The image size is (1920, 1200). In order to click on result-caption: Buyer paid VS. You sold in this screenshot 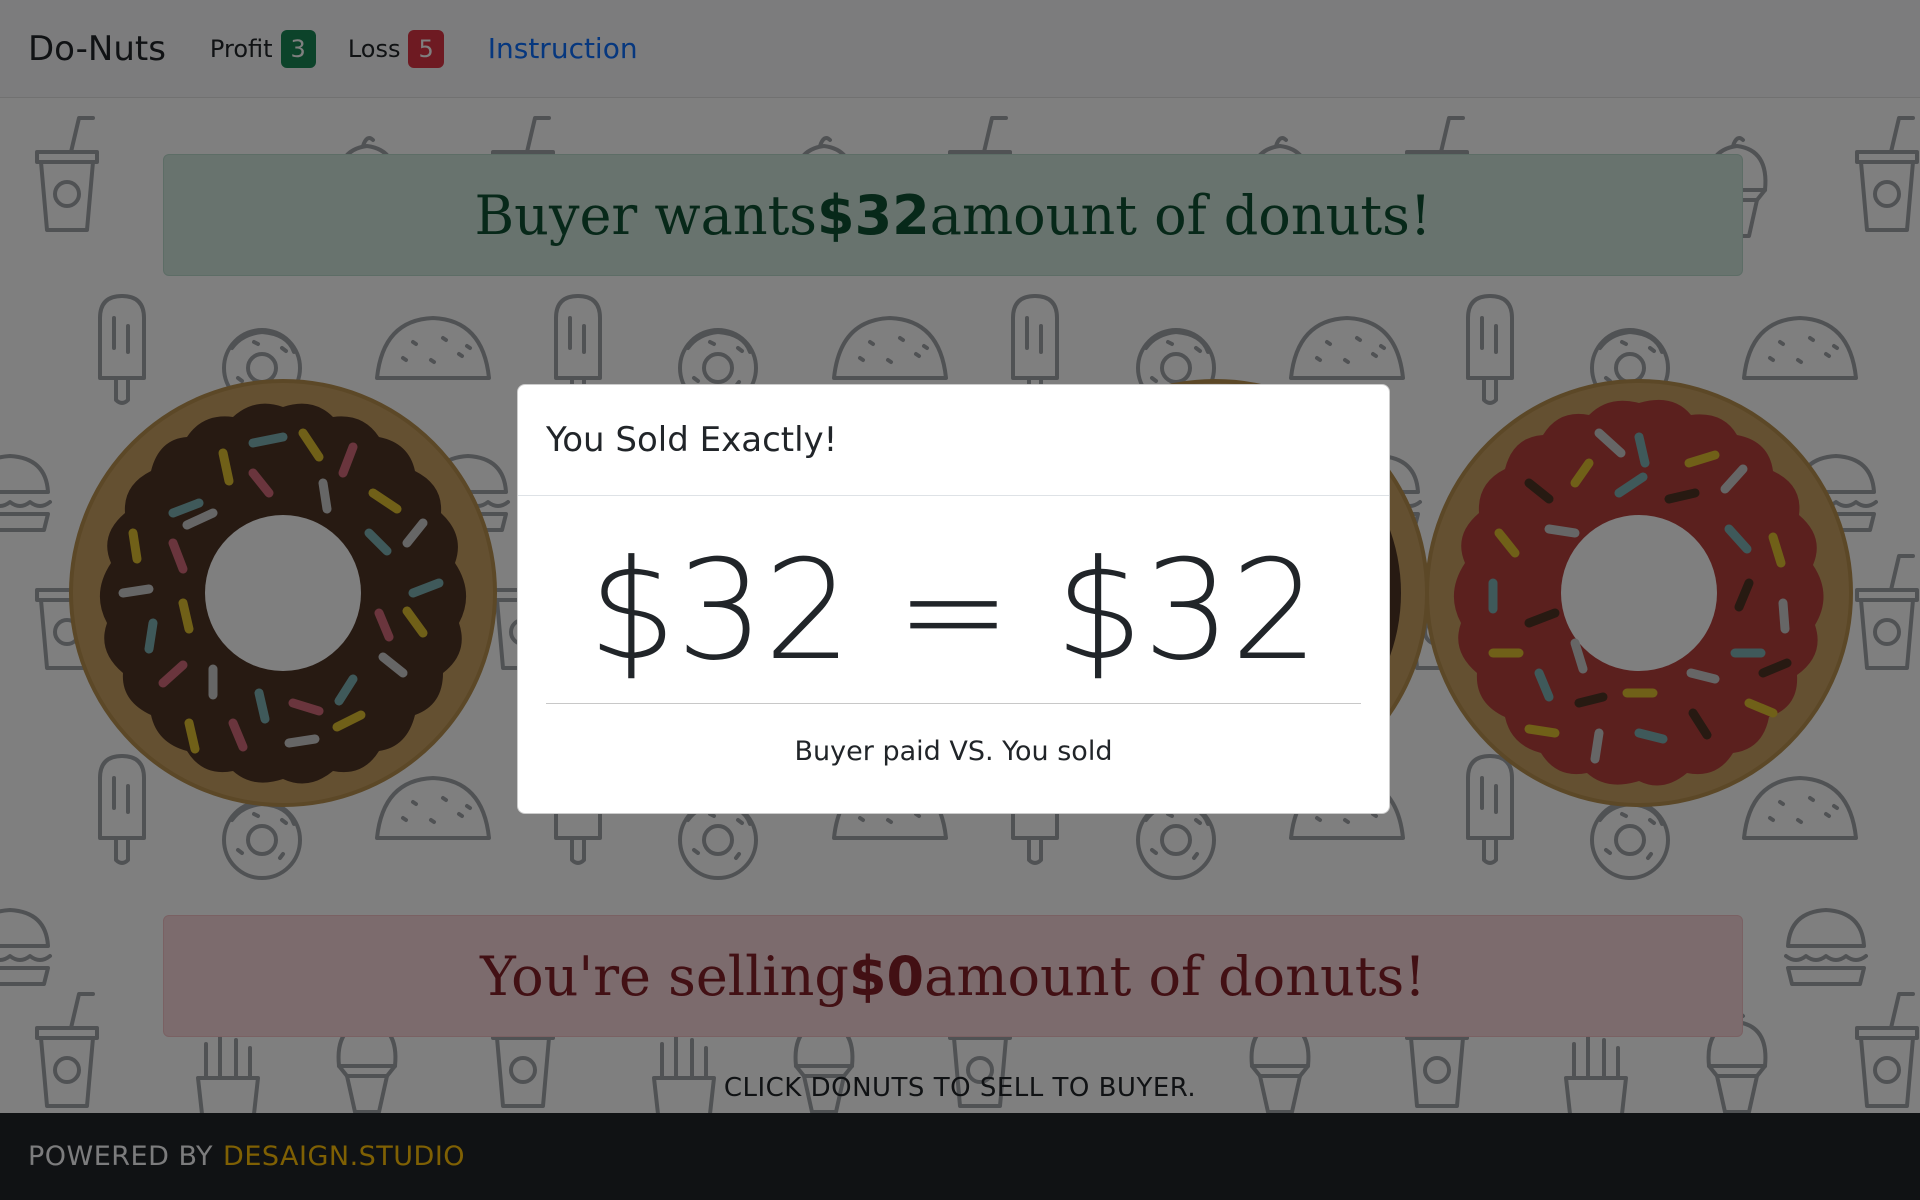, I will do `click(953, 751)`.